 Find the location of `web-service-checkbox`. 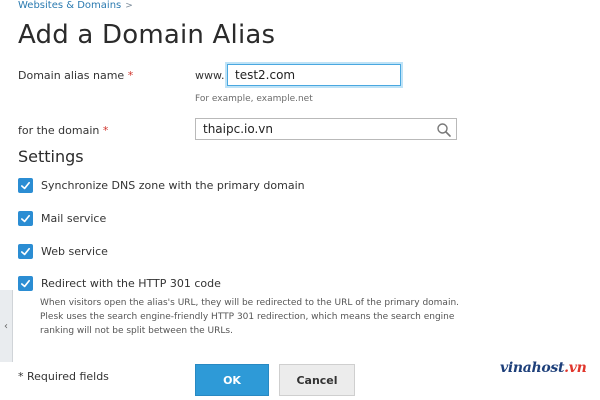

web-service-checkbox is located at coordinates (25, 251).